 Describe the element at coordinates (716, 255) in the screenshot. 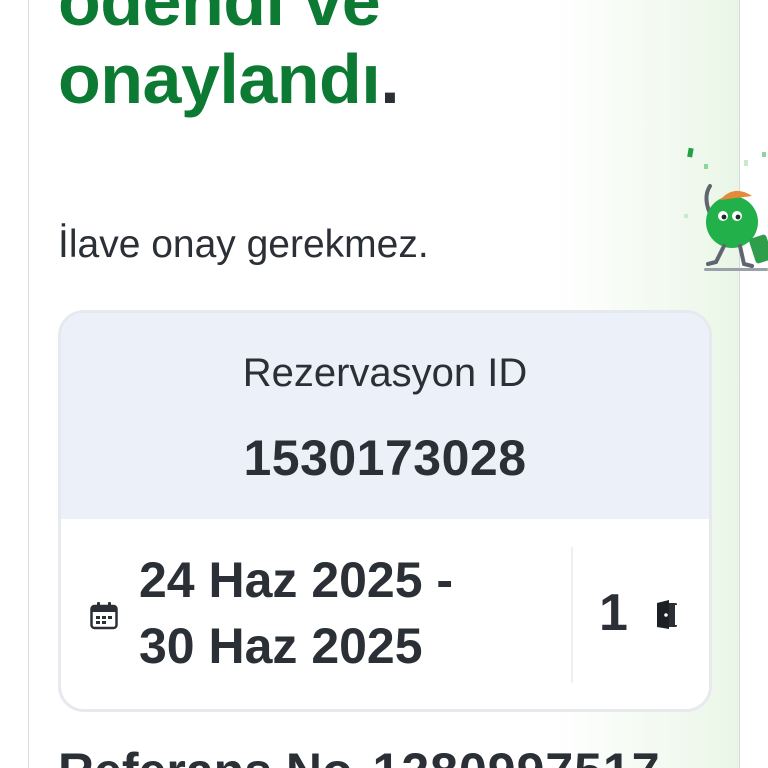

I see `mascot-leg-left` at that location.